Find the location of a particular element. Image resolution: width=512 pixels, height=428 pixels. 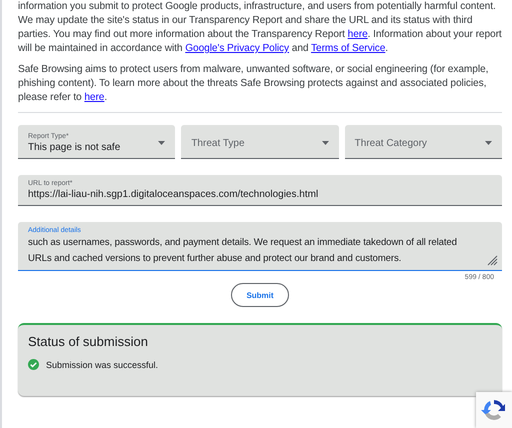

recaptcha-badge is located at coordinates (494, 410).